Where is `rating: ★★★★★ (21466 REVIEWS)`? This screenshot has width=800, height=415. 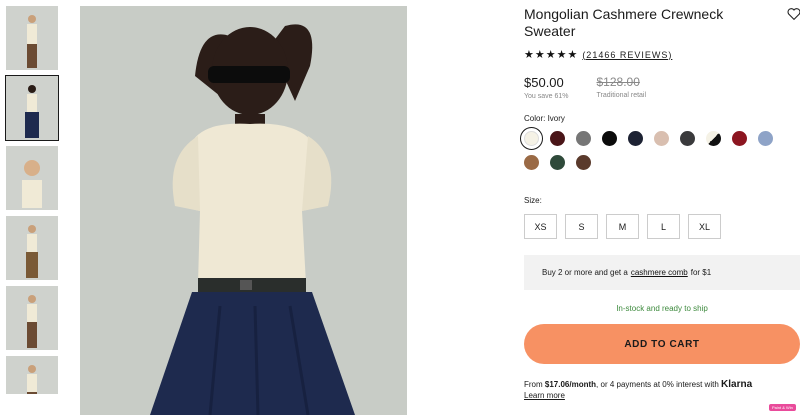
rating: ★★★★★ (21466 REVIEWS) is located at coordinates (662, 54).